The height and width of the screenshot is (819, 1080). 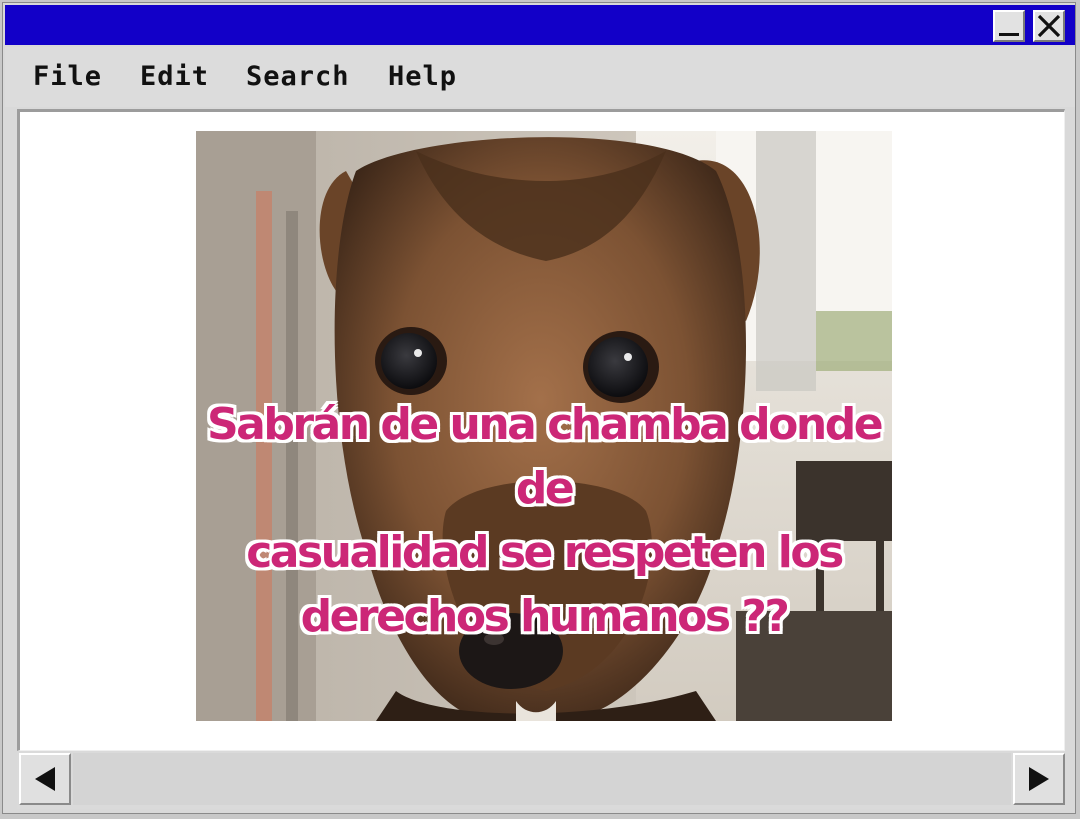 I want to click on arrow-right-icon, so click(x=1039, y=779).